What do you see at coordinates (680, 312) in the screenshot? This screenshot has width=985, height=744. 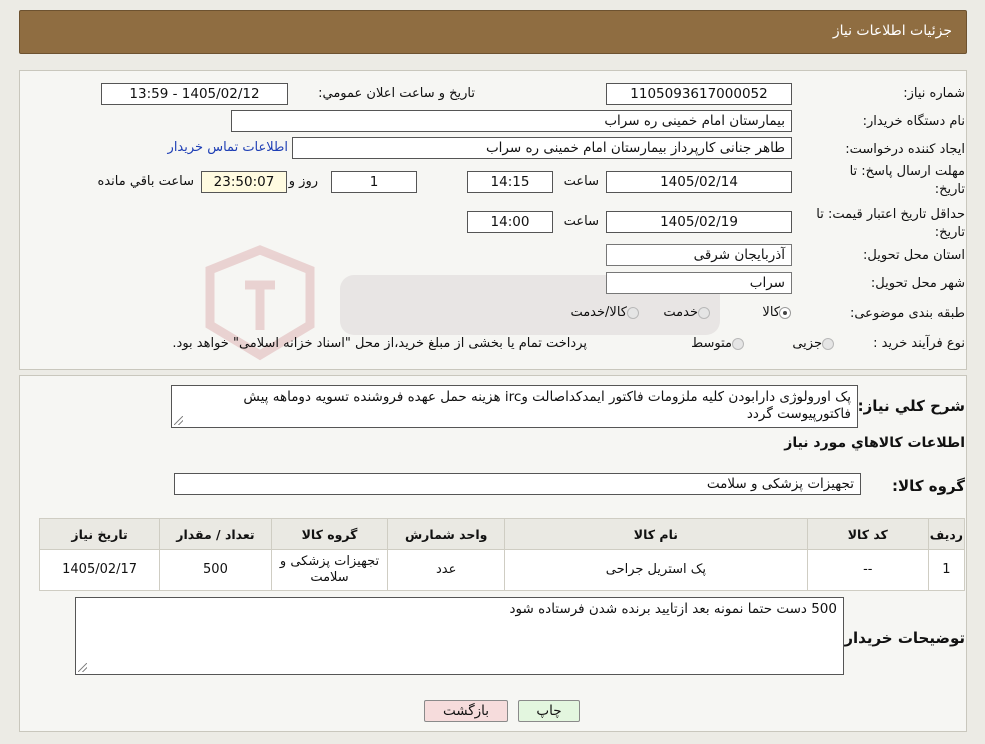 I see `category-option-service-label: خدمت` at bounding box center [680, 312].